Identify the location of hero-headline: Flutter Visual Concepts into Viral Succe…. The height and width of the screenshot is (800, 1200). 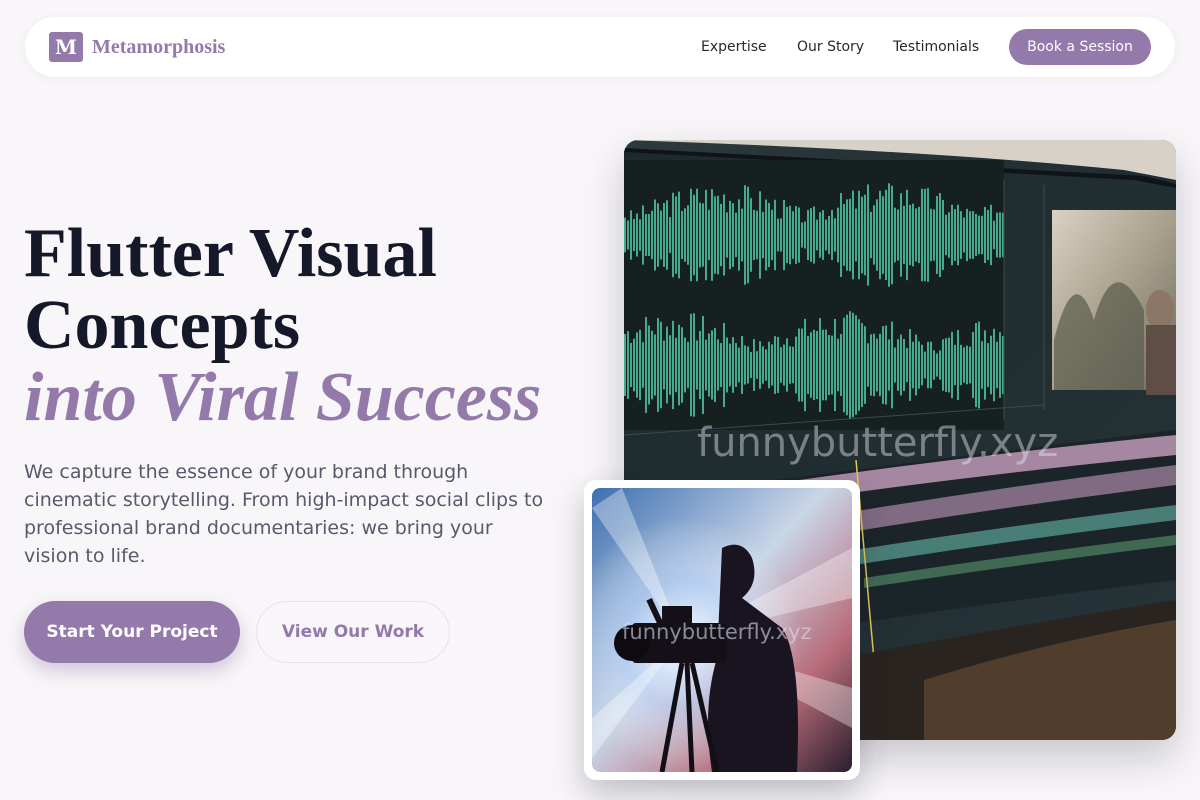
(304, 326).